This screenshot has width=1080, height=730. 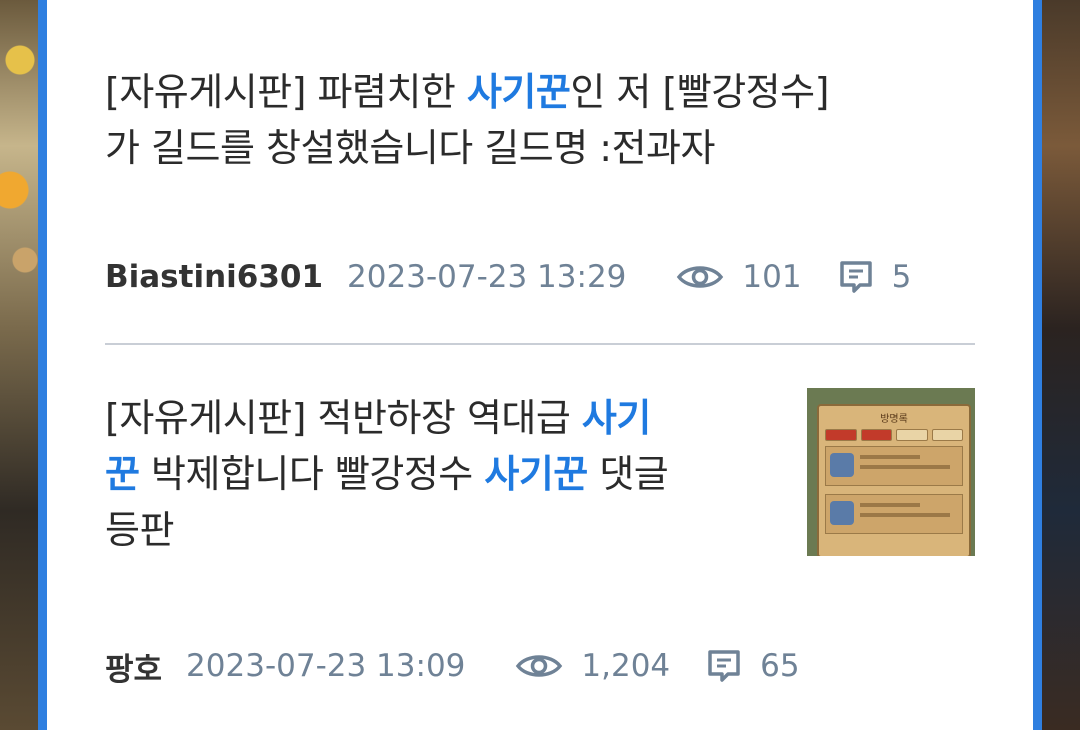 I want to click on title-text: 인 저 [빨강정수], so click(x=699, y=92).